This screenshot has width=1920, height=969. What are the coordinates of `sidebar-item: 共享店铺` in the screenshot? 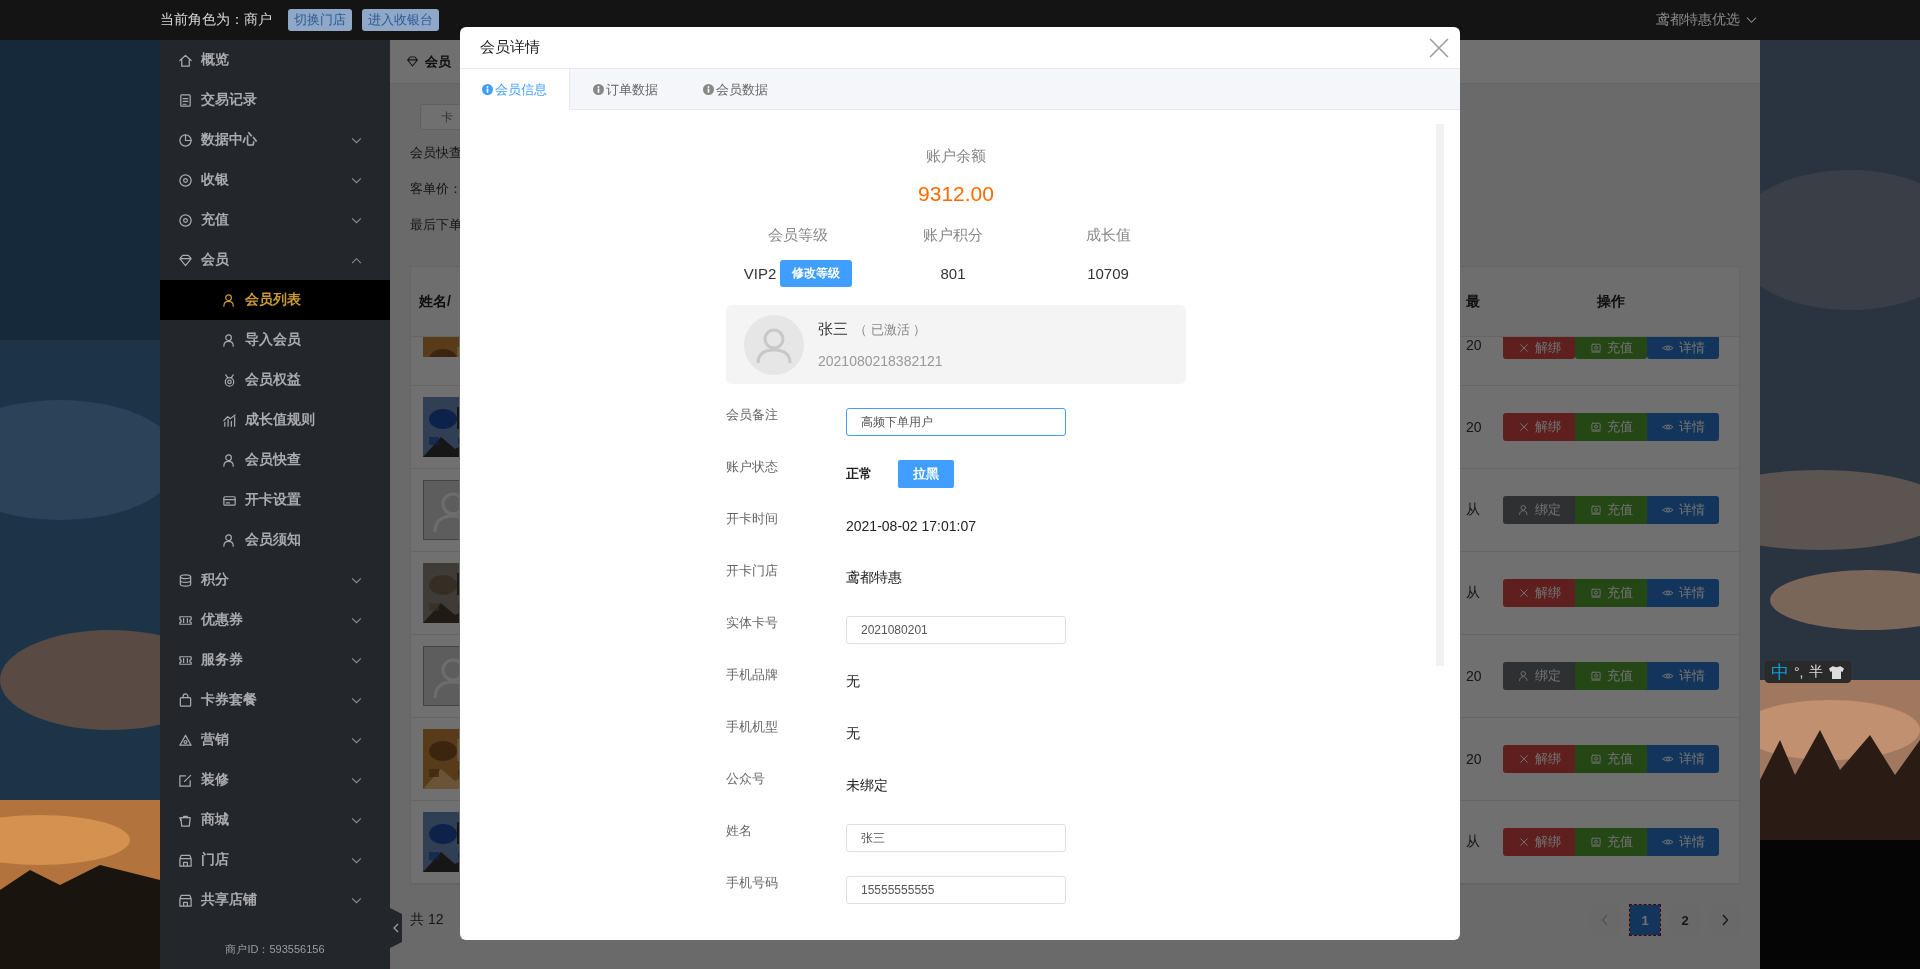 It's located at (275, 900).